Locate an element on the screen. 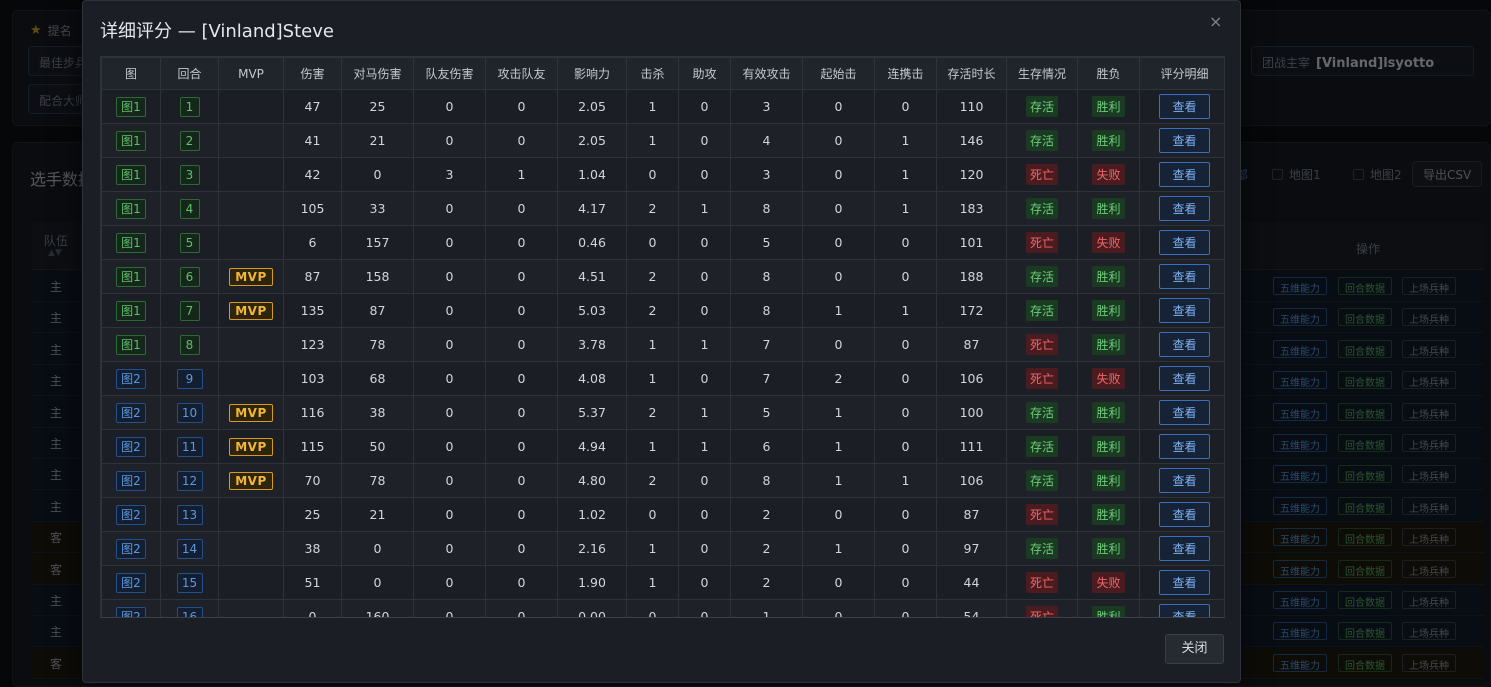 The image size is (1491, 687). cell-combo: 1 is located at coordinates (905, 174).